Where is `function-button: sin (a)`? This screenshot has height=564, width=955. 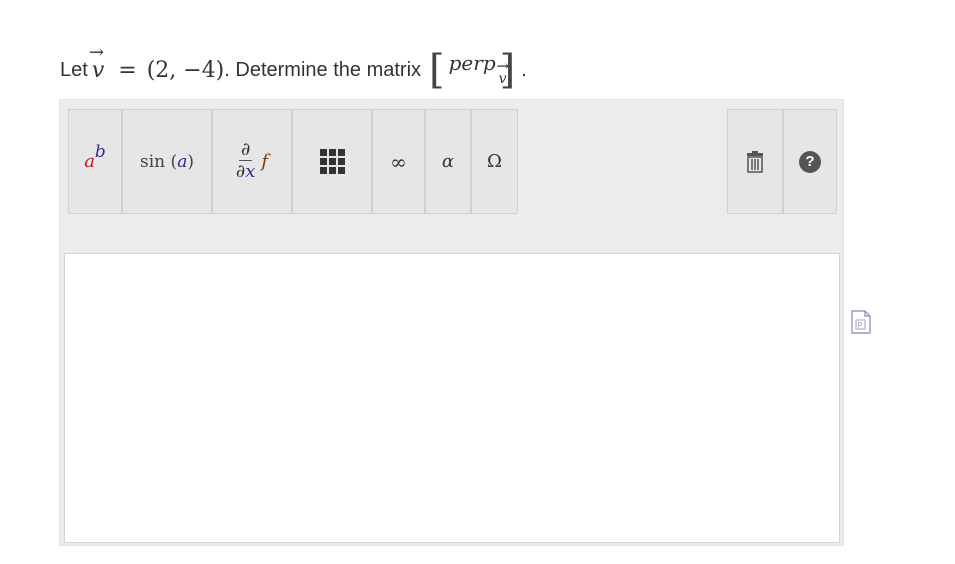
function-button: sin (a) is located at coordinates (167, 161).